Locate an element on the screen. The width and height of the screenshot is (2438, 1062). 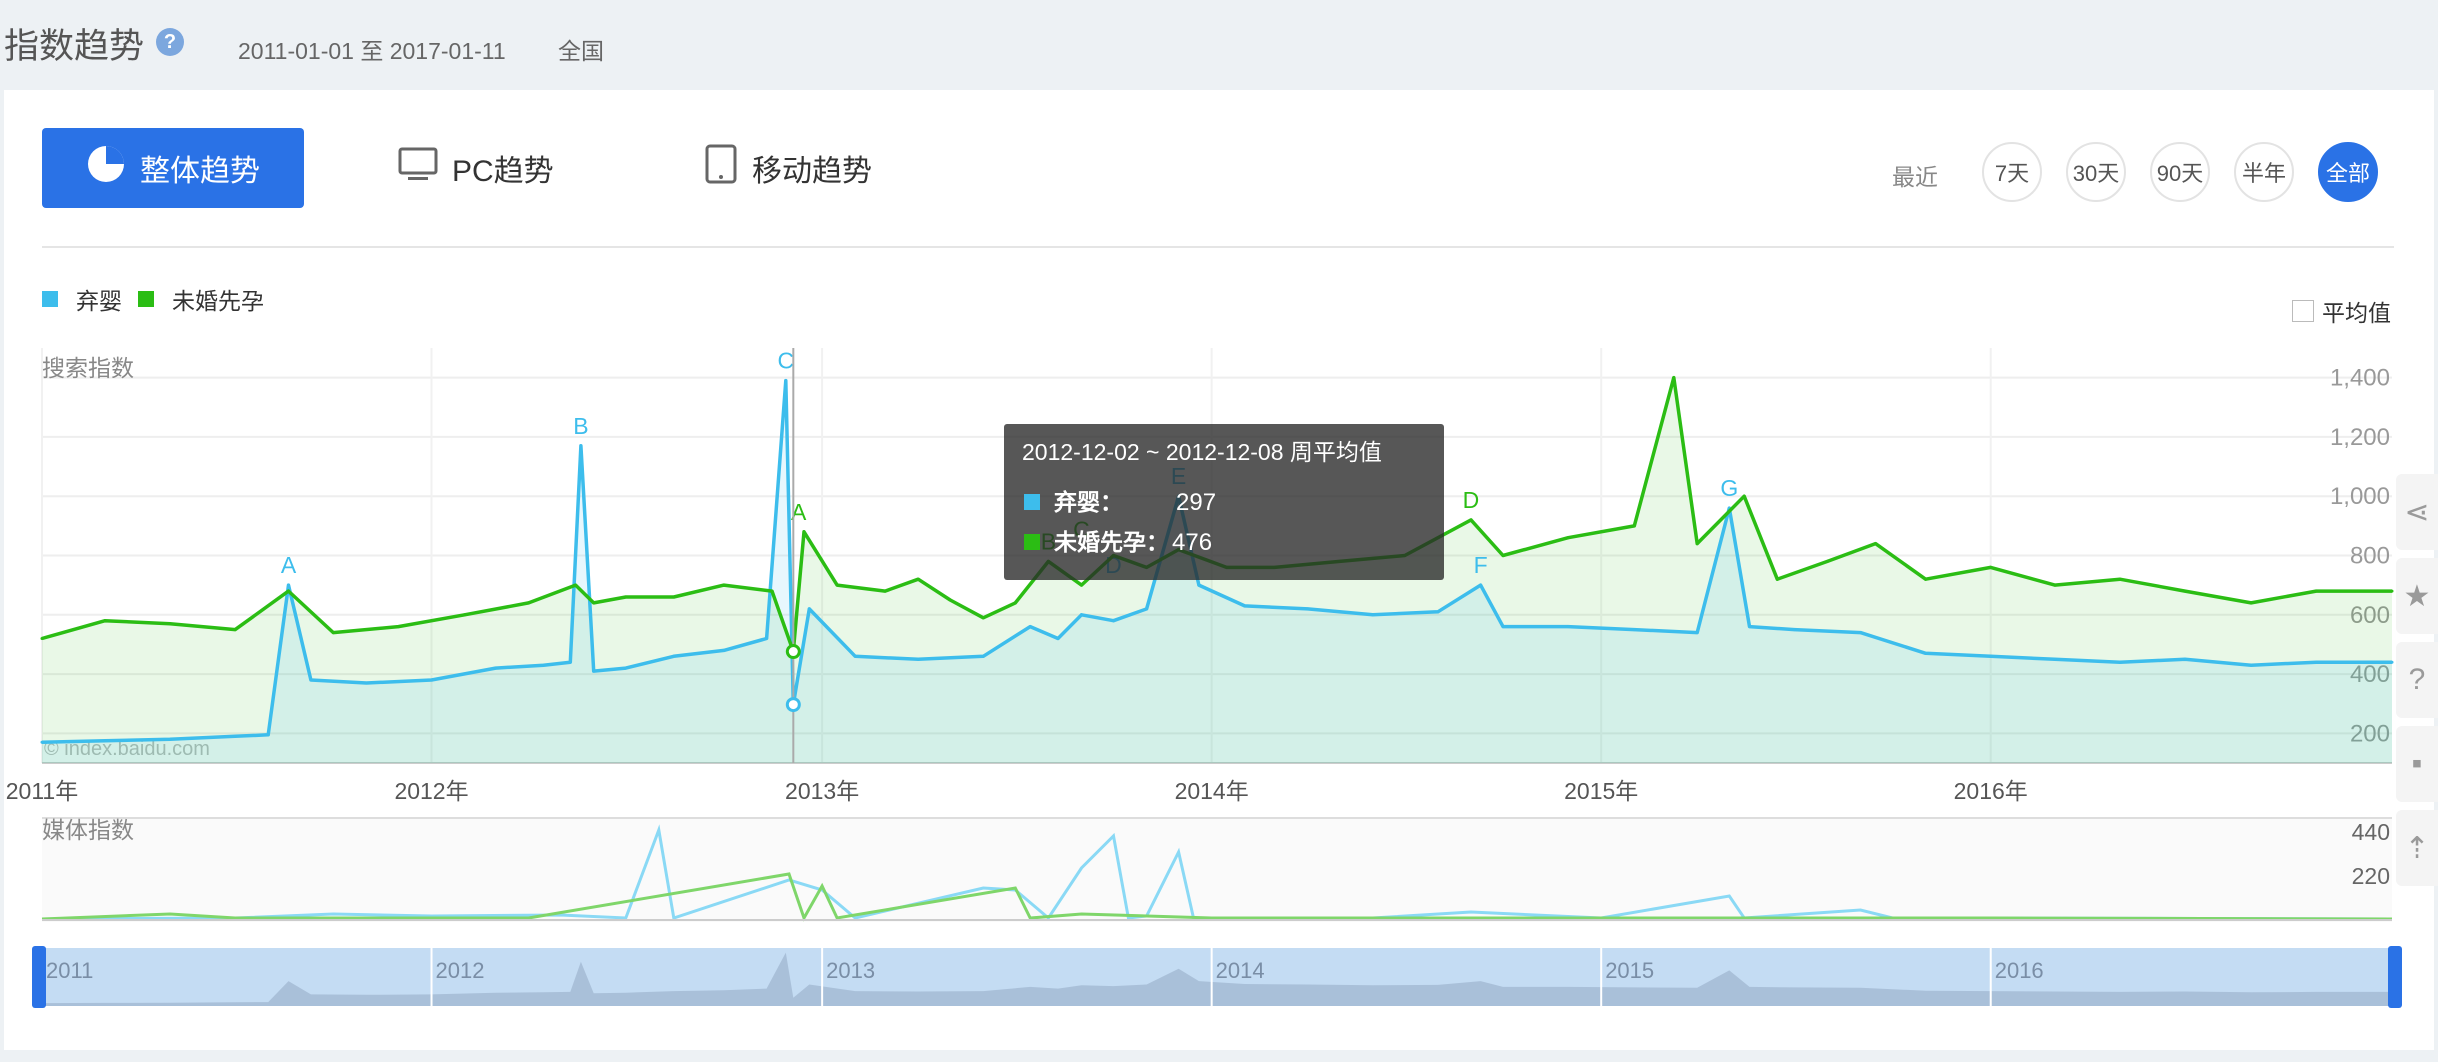
divider is located at coordinates (1218, 247).